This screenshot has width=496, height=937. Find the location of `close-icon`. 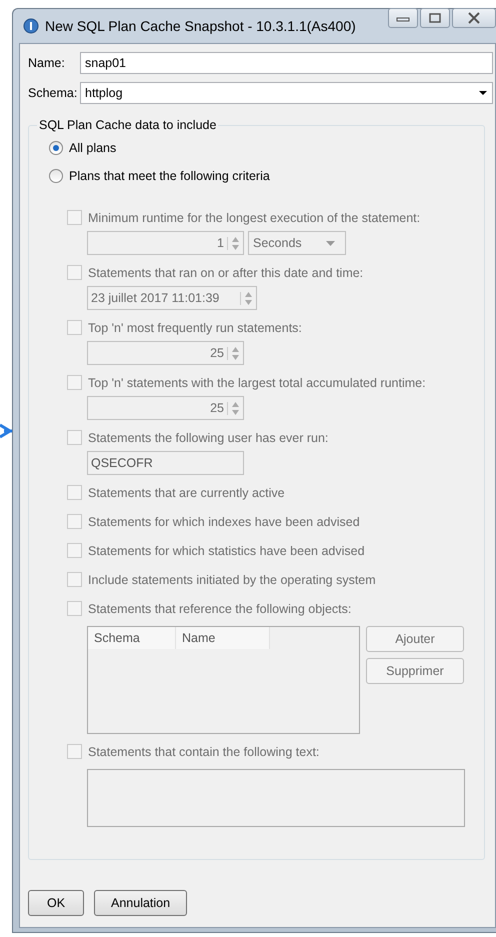

close-icon is located at coordinates (474, 18).